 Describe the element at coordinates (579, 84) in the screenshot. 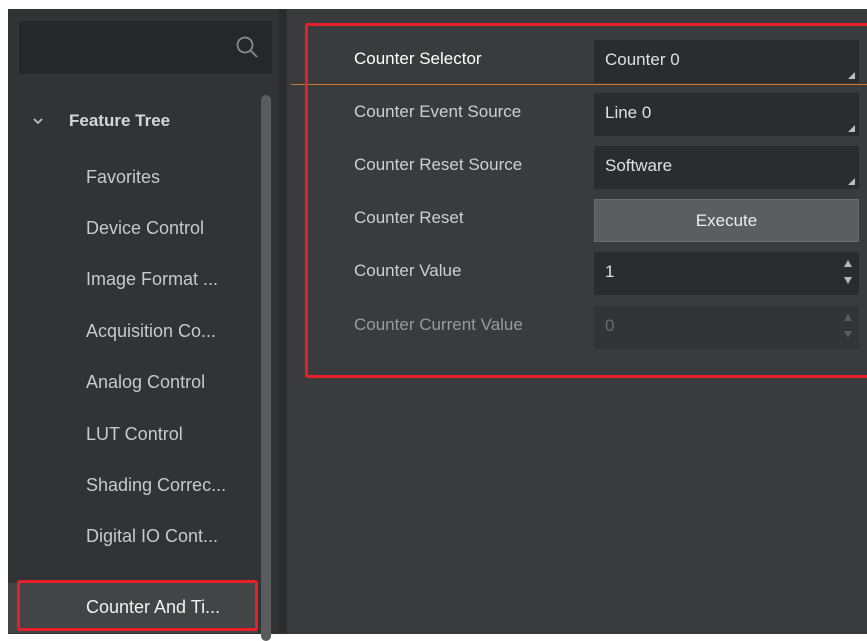

I see `selected-row-underline` at that location.